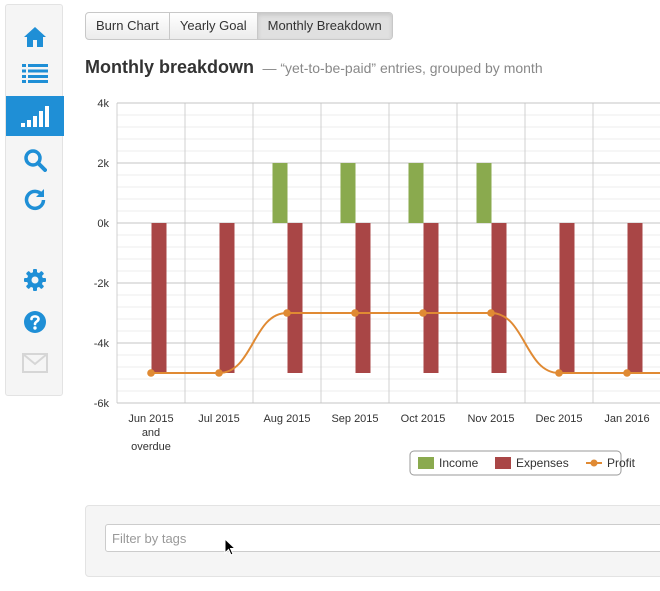 Image resolution: width=660 pixels, height=591 pixels. What do you see at coordinates (150, 433) in the screenshot?
I see `x-tick-label: Jun 2015 and overdue` at bounding box center [150, 433].